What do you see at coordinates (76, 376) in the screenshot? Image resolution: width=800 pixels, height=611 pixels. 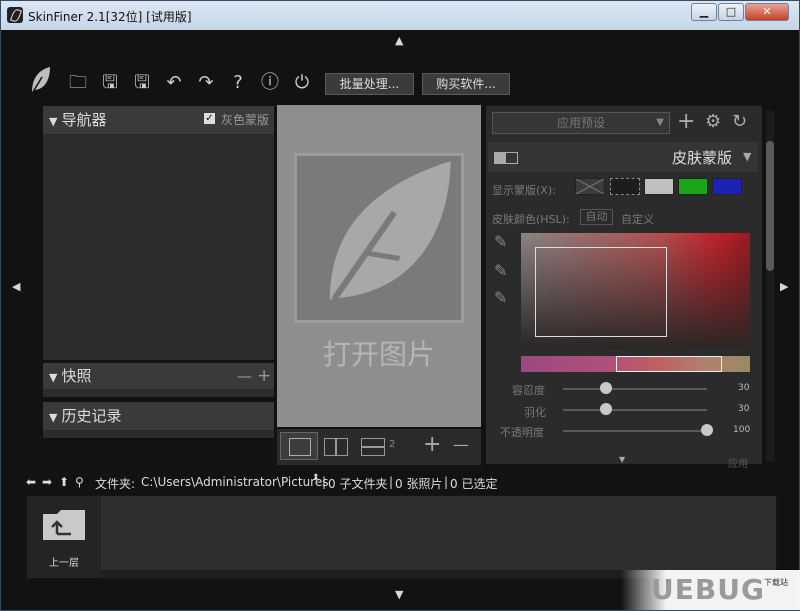 I see `snapshot-title: 快照` at bounding box center [76, 376].